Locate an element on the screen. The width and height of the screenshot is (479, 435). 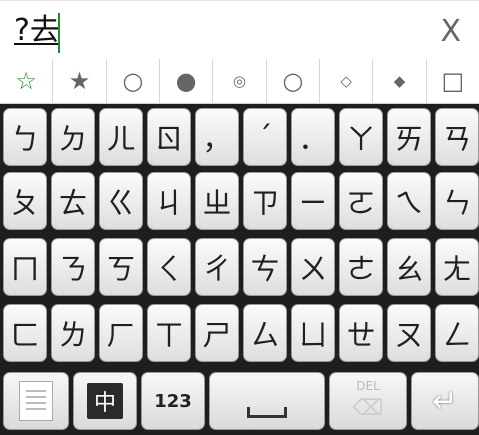
key: ㄅ is located at coordinates (25, 137).